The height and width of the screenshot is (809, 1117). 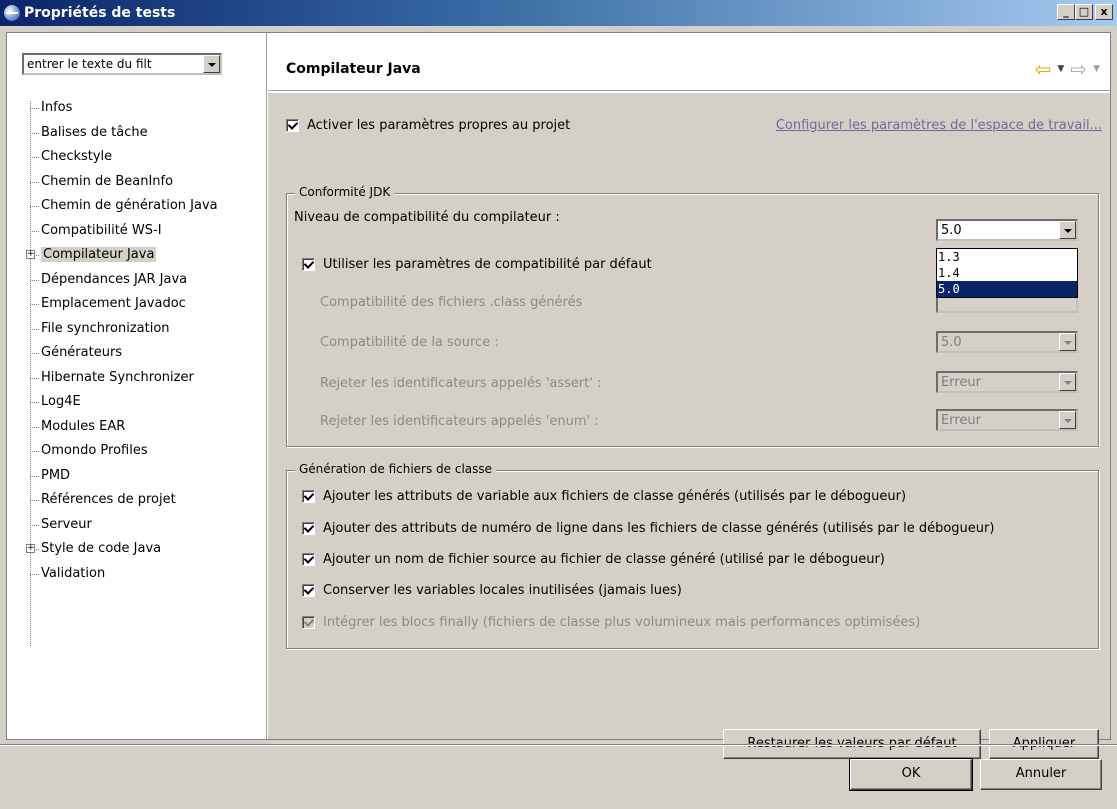 I want to click on compliance-option-selected: 5.0, so click(x=1007, y=289).